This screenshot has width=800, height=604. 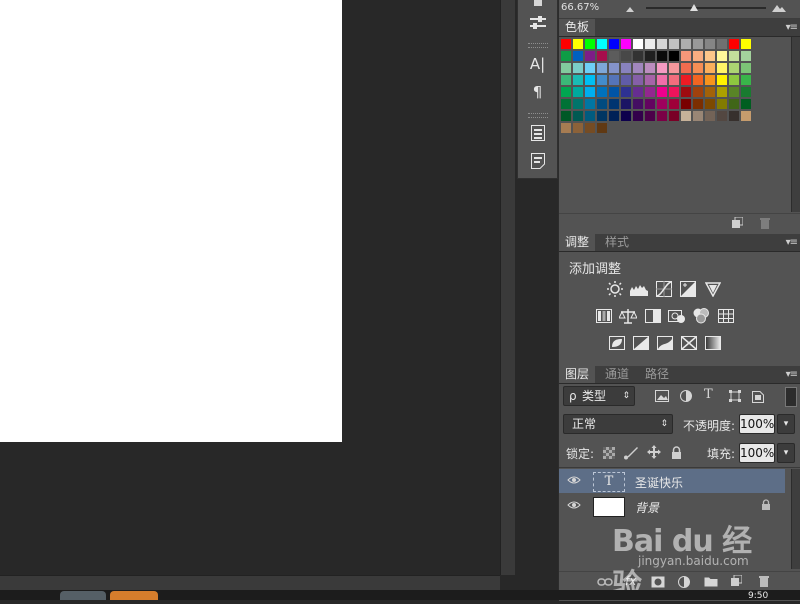 What do you see at coordinates (617, 242) in the screenshot?
I see `tab-styles: 样式` at bounding box center [617, 242].